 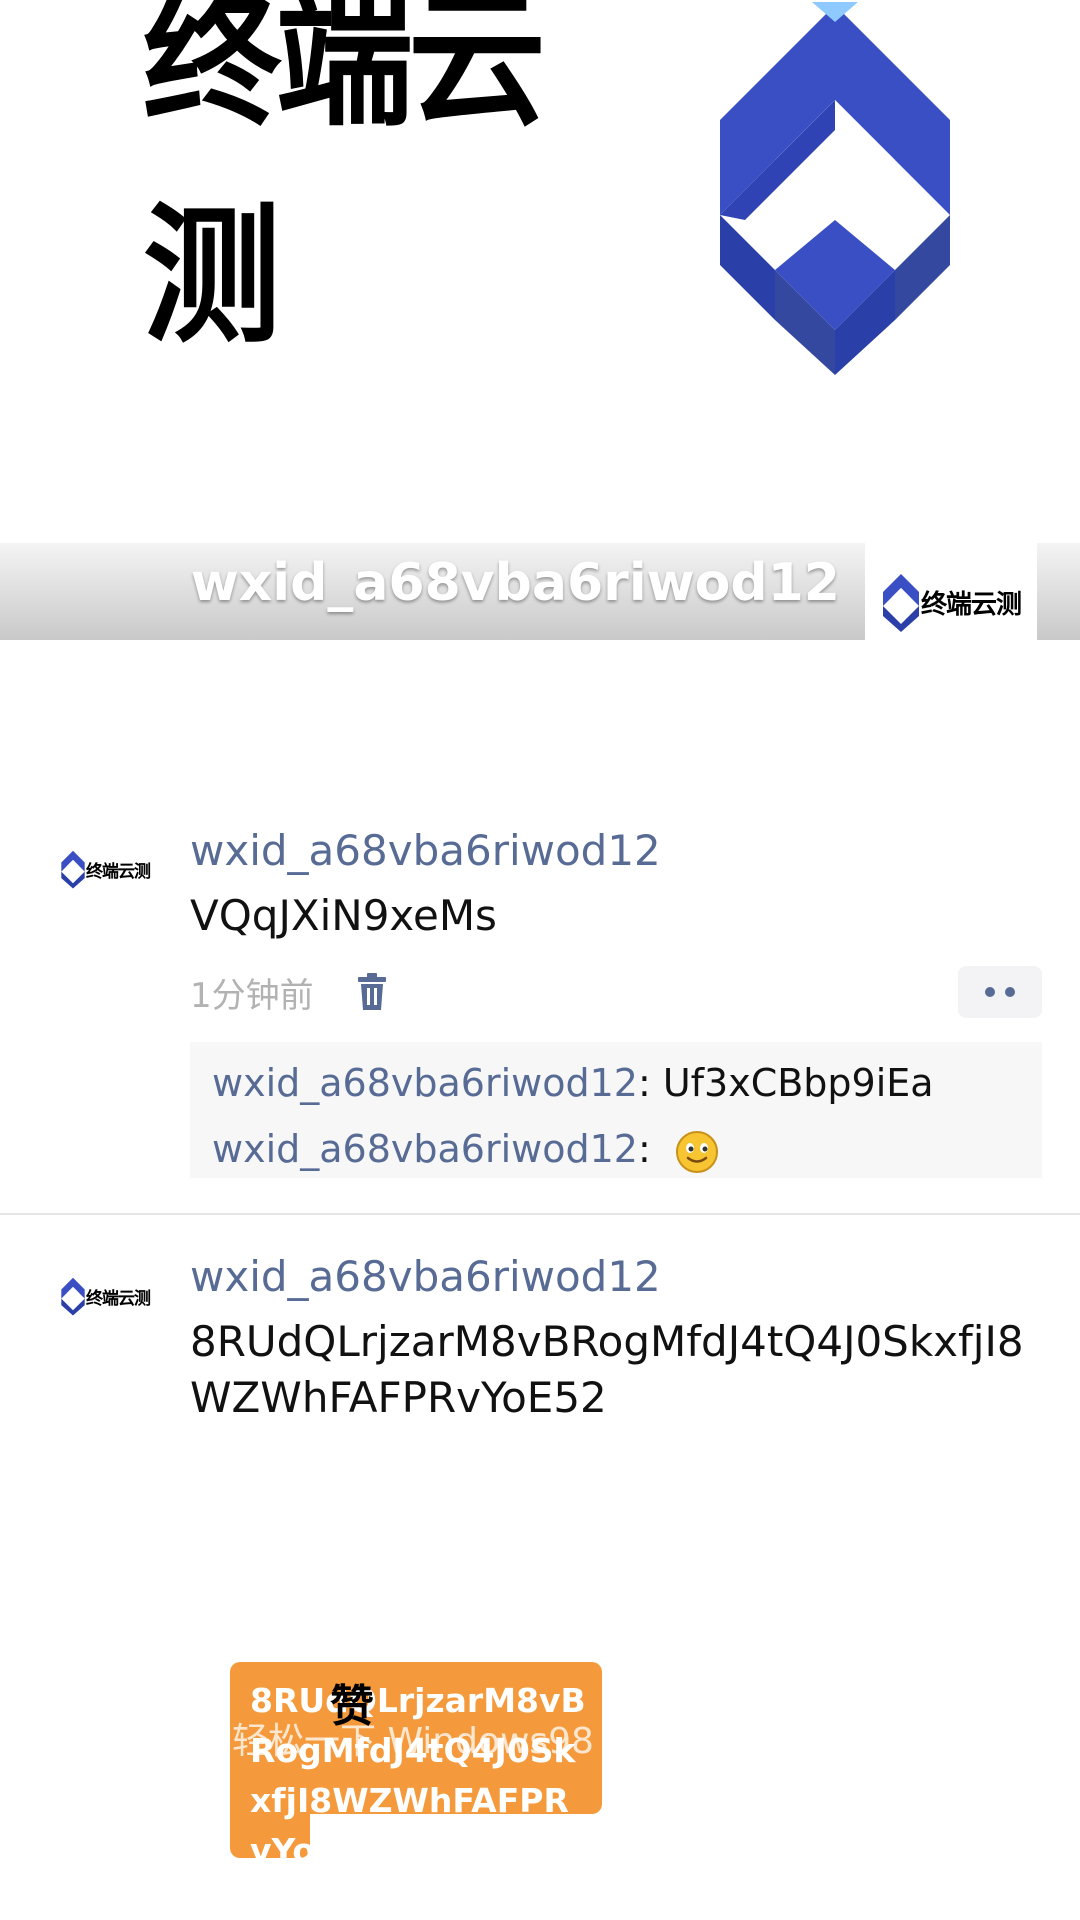 What do you see at coordinates (252, 996) in the screenshot?
I see `post-time: 1分钟前` at bounding box center [252, 996].